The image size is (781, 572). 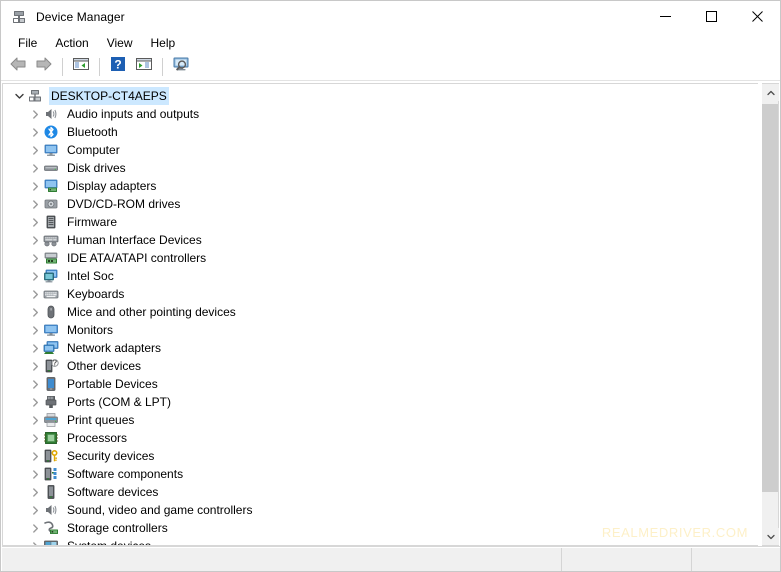 What do you see at coordinates (380, 366) in the screenshot?
I see `tree-node: ? Other devices` at bounding box center [380, 366].